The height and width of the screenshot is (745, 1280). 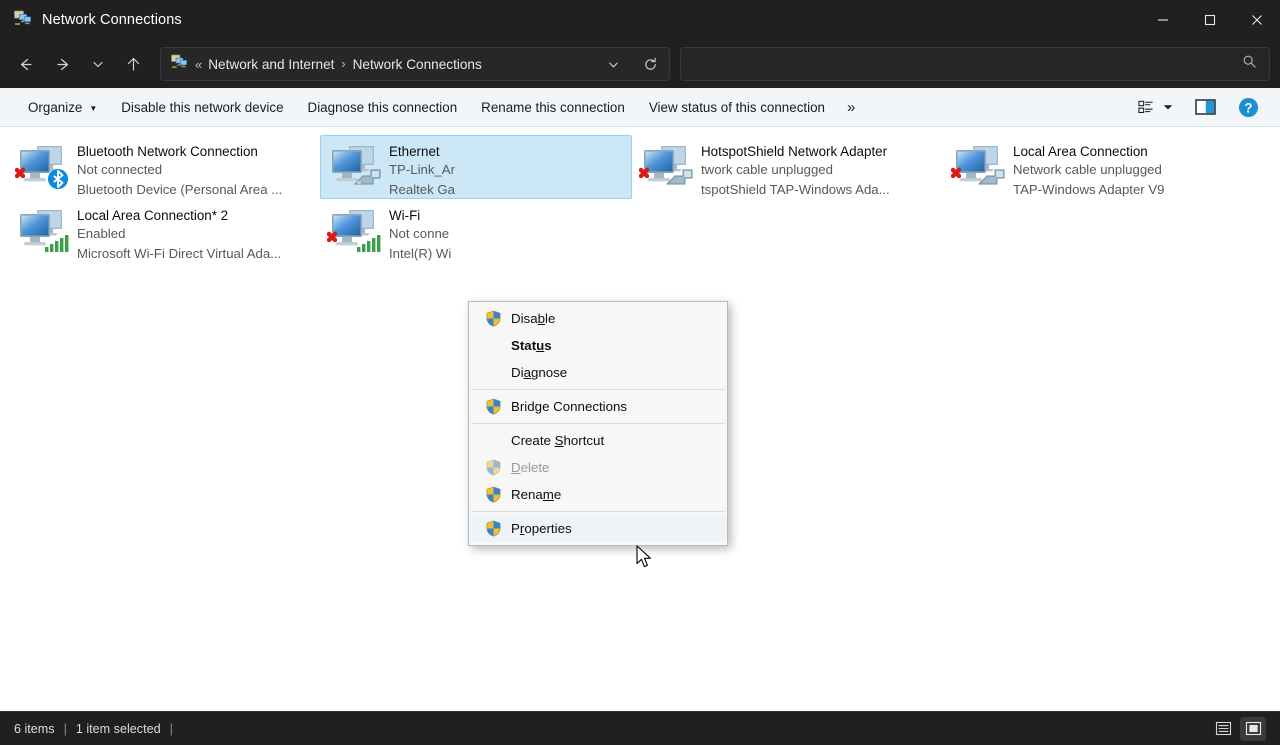 What do you see at coordinates (541, 528) in the screenshot?
I see `context-menu-item-label: Properties` at bounding box center [541, 528].